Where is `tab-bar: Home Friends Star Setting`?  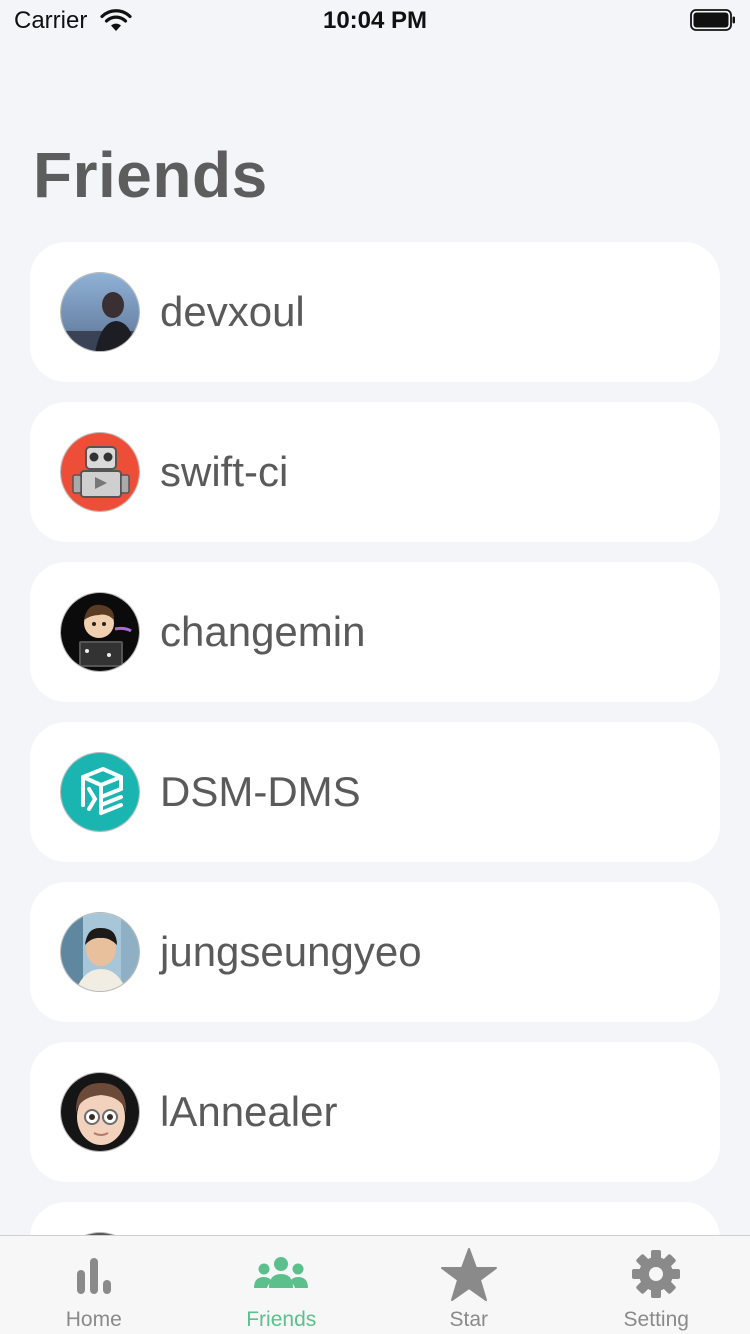 tab-bar: Home Friends Star Setting is located at coordinates (375, 1284).